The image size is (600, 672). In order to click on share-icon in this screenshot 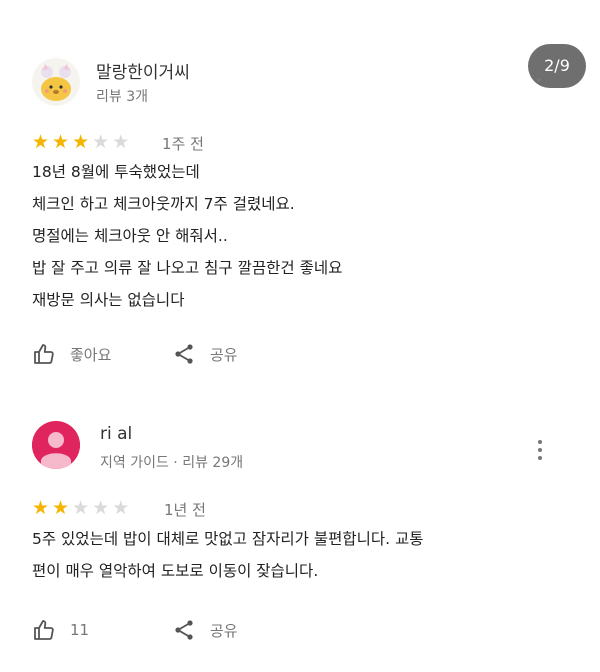, I will do `click(184, 630)`.